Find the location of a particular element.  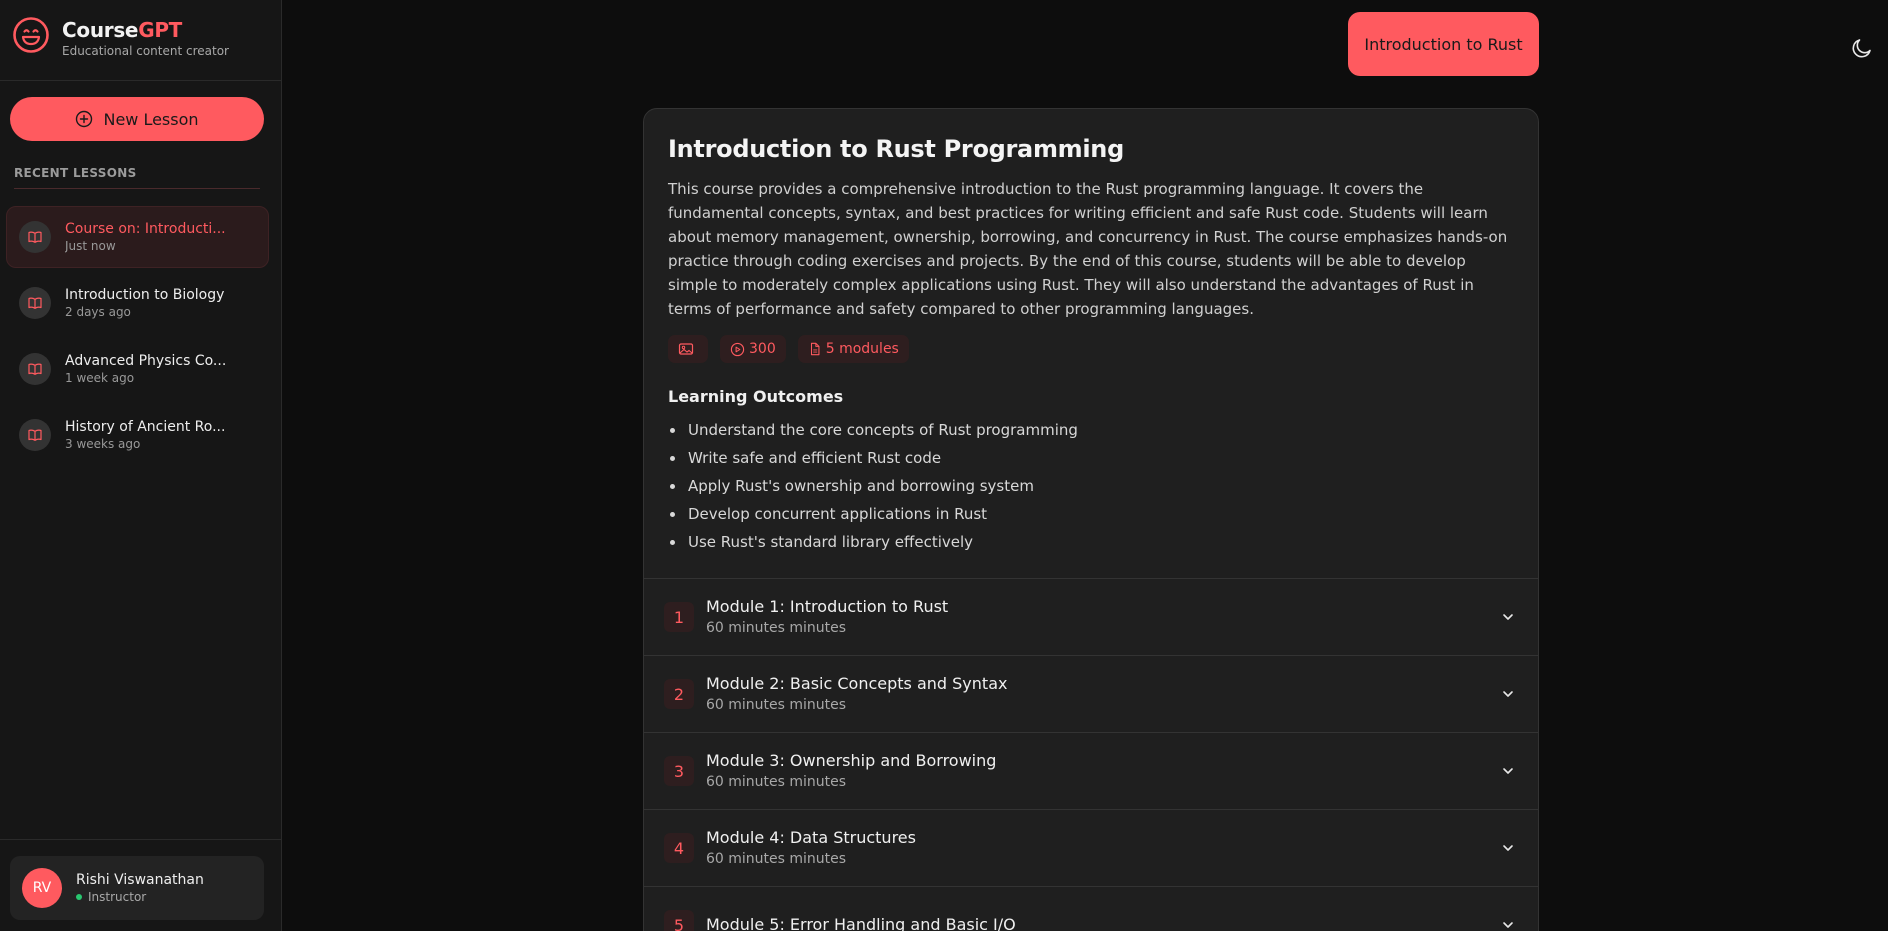

module-number: 5 is located at coordinates (679, 920).